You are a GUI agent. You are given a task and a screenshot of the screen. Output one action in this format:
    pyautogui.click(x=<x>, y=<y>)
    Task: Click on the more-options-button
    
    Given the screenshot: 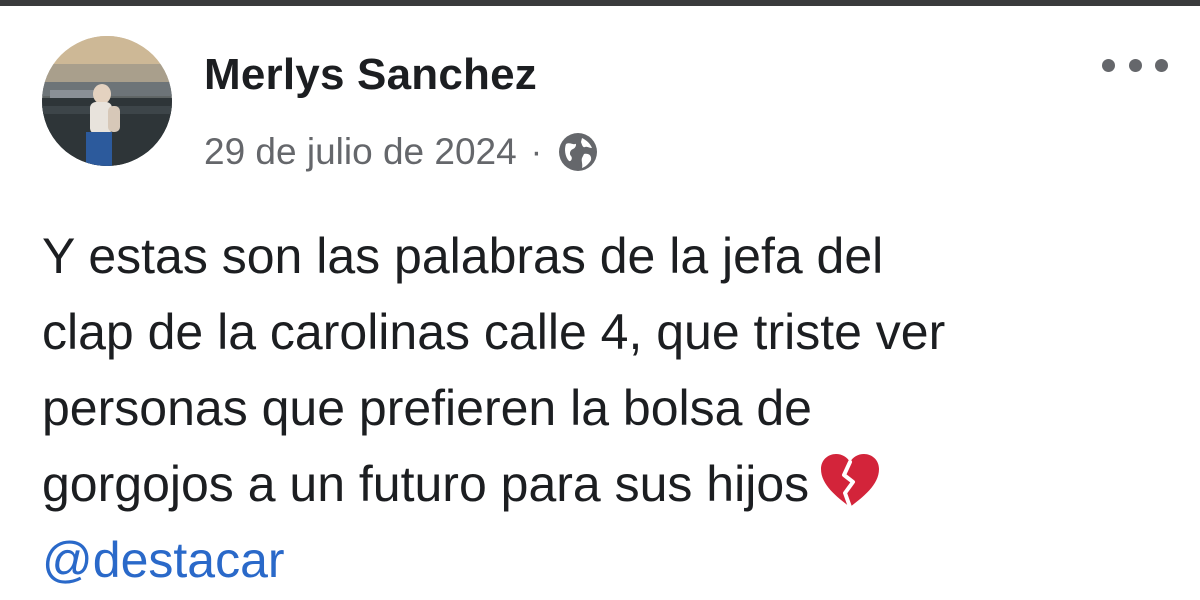 What is the action you would take?
    pyautogui.click(x=1135, y=65)
    